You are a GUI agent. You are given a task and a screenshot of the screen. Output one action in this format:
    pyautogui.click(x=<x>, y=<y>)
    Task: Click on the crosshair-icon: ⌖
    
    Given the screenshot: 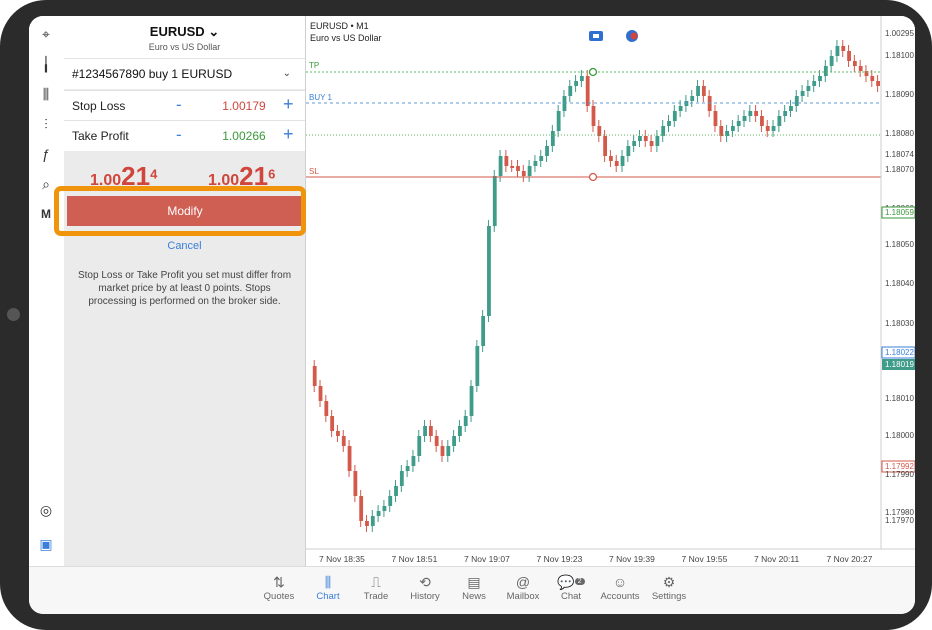 What is the action you would take?
    pyautogui.click(x=46, y=34)
    